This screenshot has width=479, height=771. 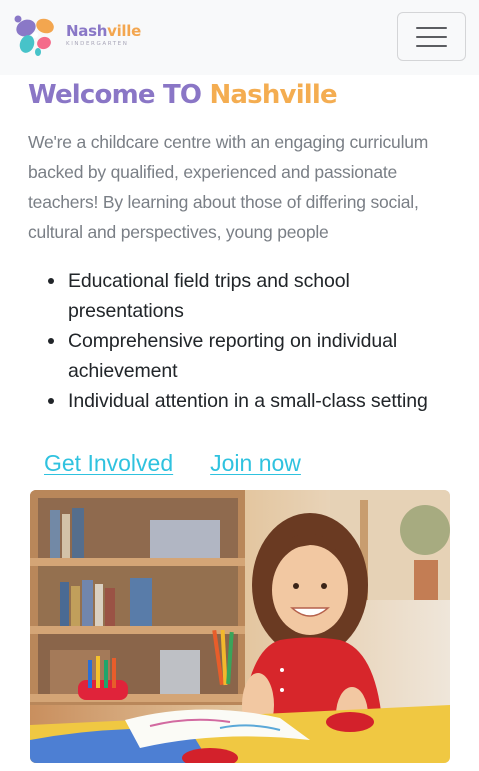 What do you see at coordinates (255, 464) in the screenshot?
I see `join-now-link: Join now` at bounding box center [255, 464].